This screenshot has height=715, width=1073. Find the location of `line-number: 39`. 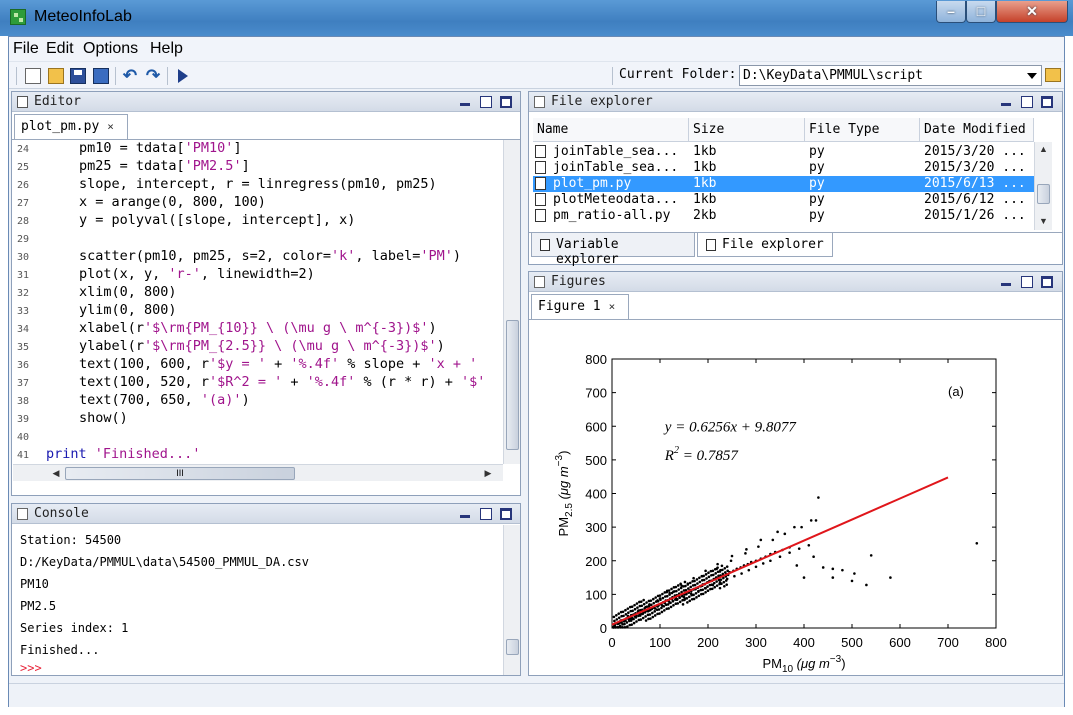

line-number: 39 is located at coordinates (23, 419).